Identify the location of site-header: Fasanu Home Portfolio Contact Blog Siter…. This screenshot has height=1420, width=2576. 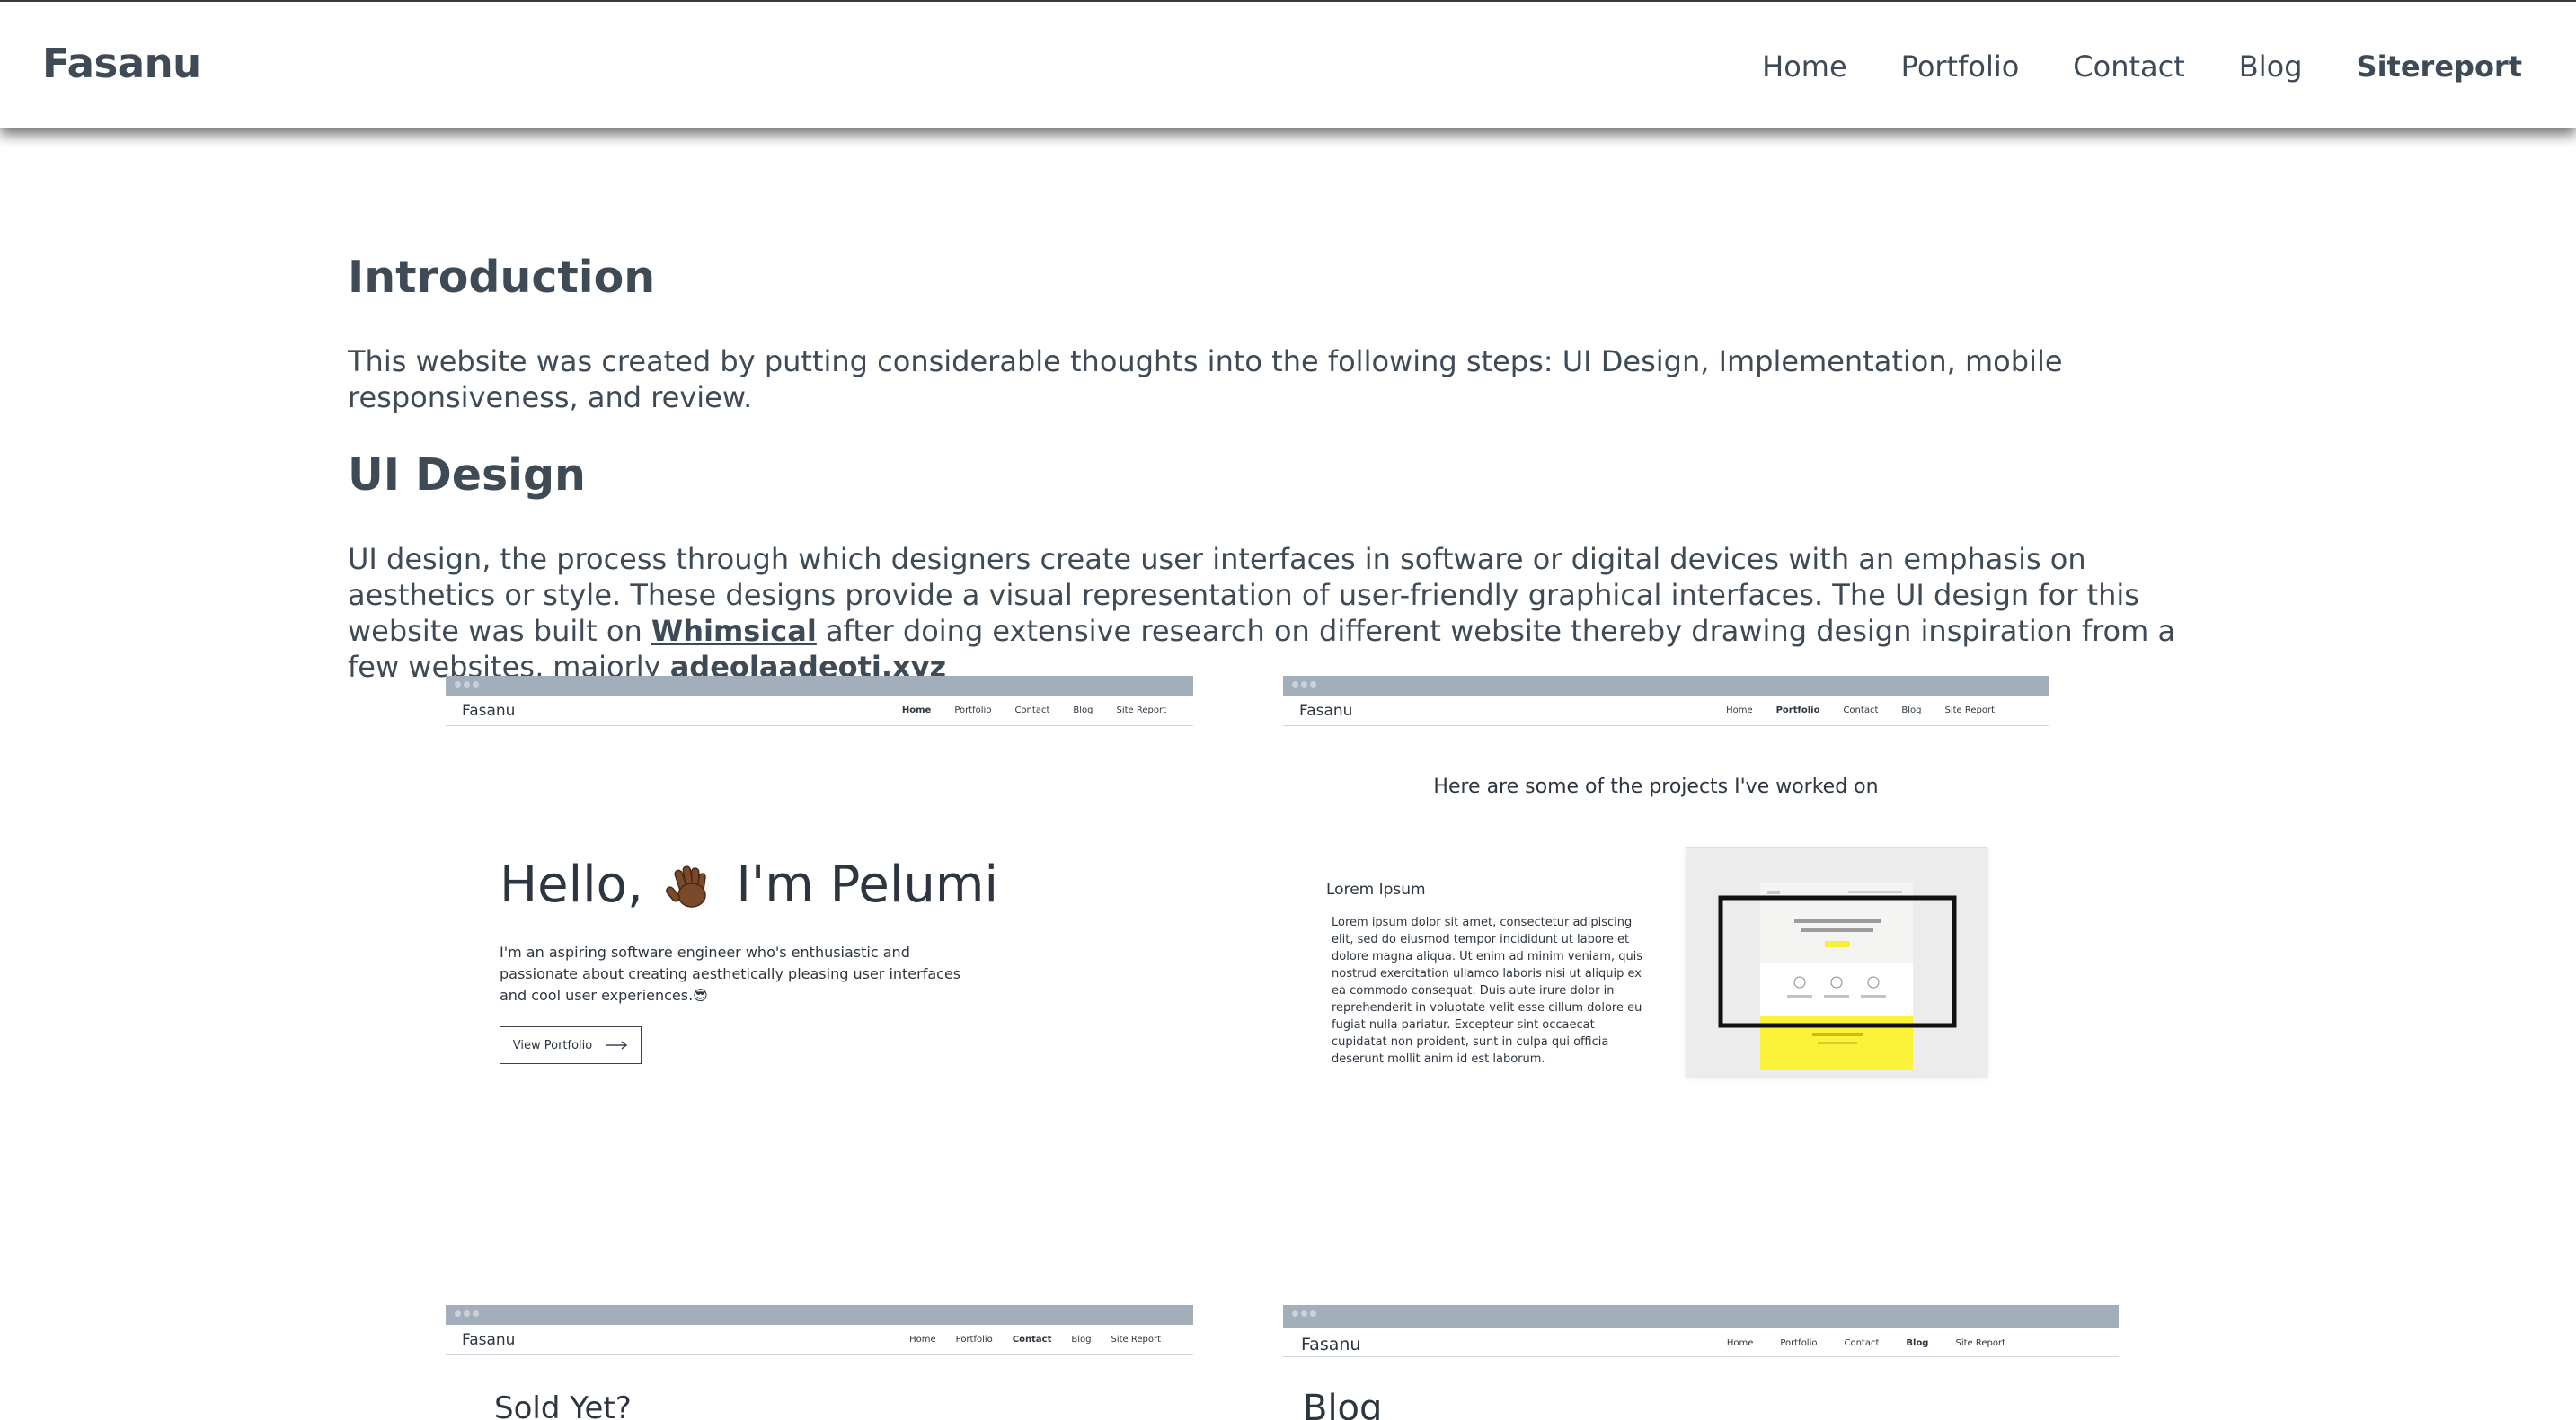
(1288, 64).